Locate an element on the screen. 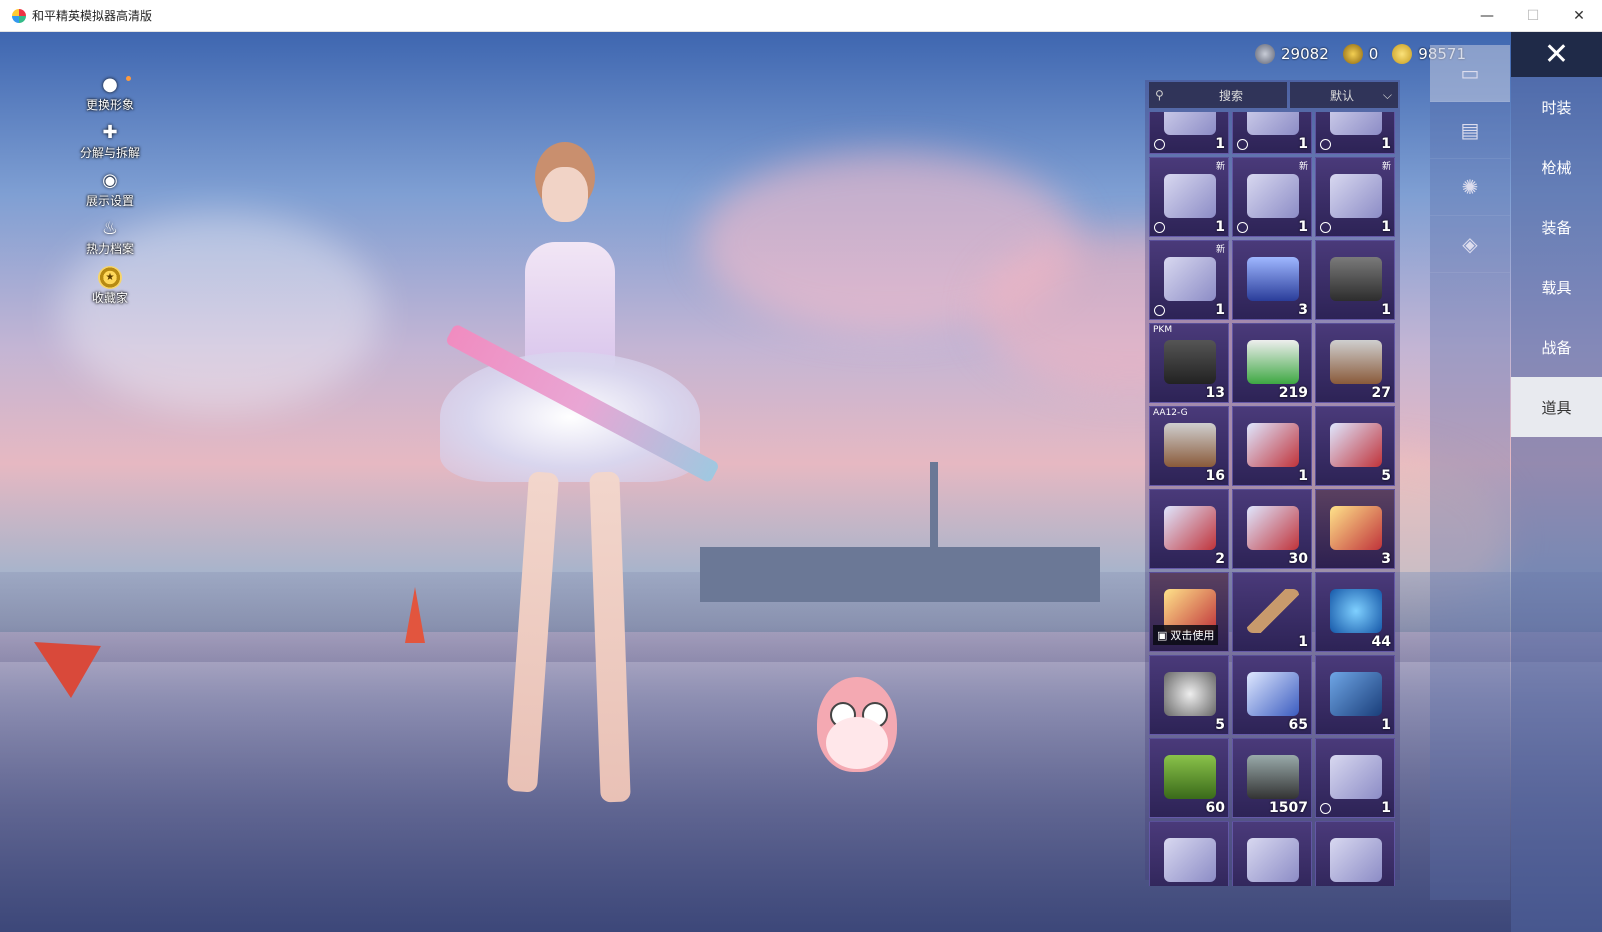 The height and width of the screenshot is (932, 1602). category-items: 道具 is located at coordinates (1556, 407).